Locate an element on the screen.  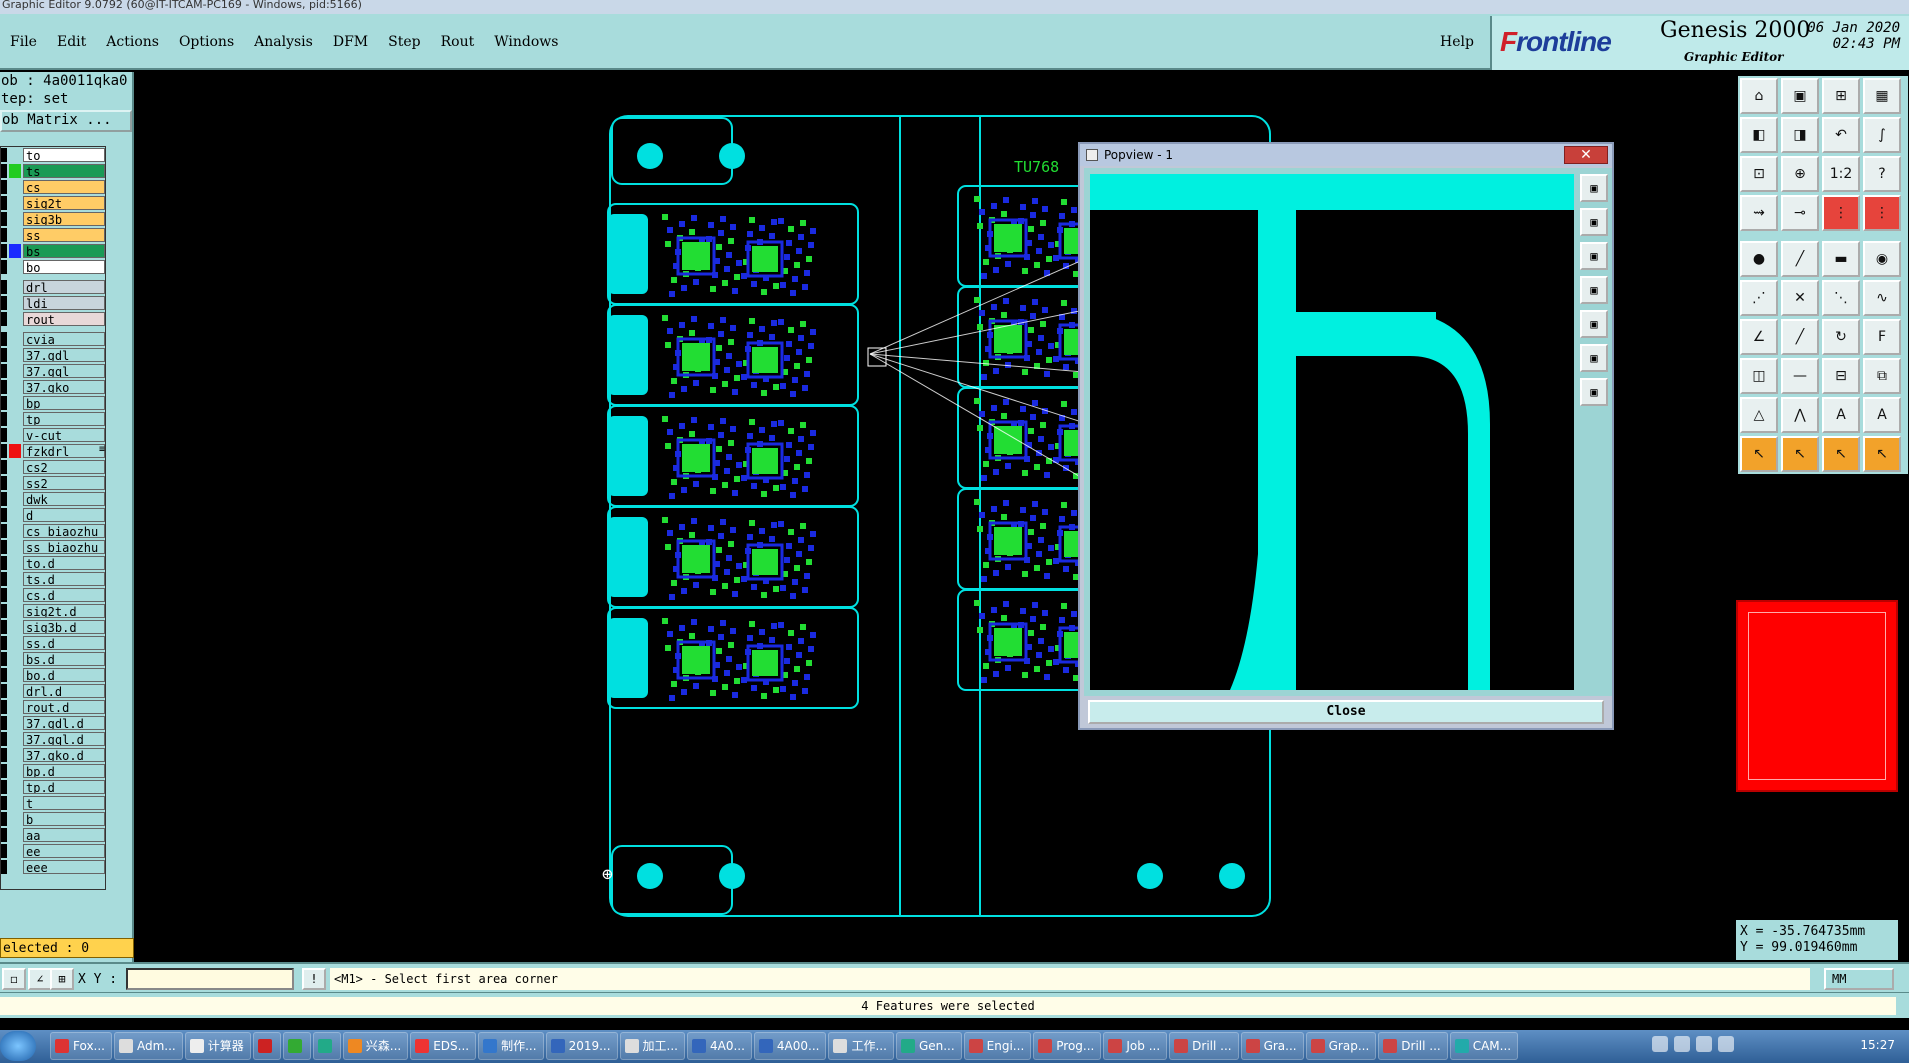
layer-row-ss: ss is located at coordinates (53, 235).